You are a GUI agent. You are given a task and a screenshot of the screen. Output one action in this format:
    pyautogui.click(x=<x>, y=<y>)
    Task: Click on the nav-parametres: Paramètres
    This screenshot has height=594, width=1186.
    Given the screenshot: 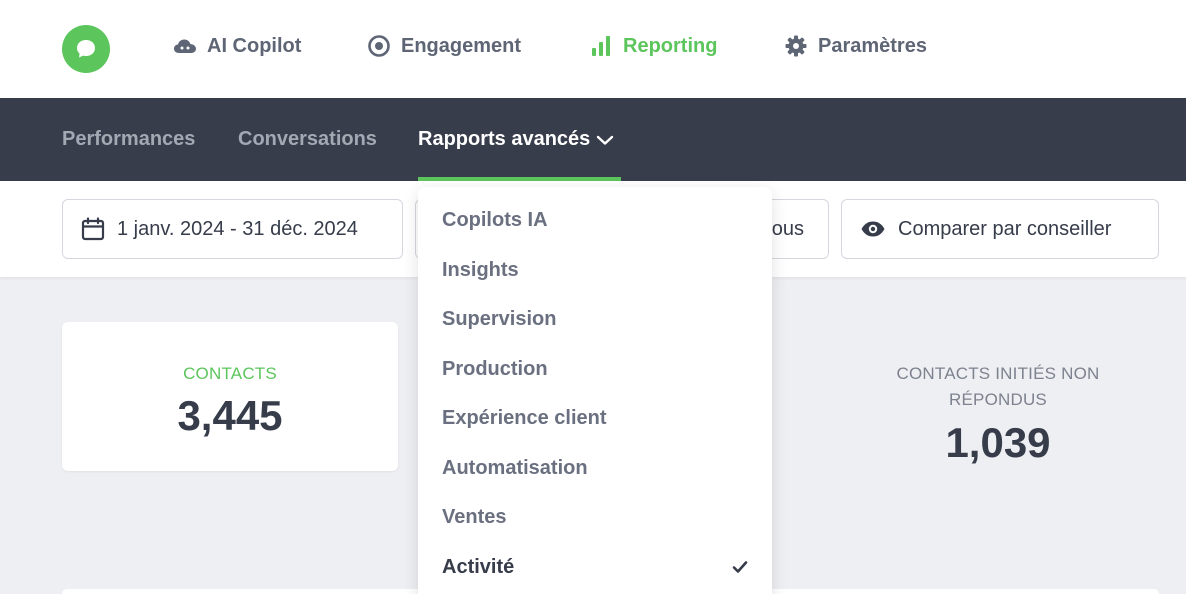 What is the action you would take?
    pyautogui.click(x=855, y=46)
    